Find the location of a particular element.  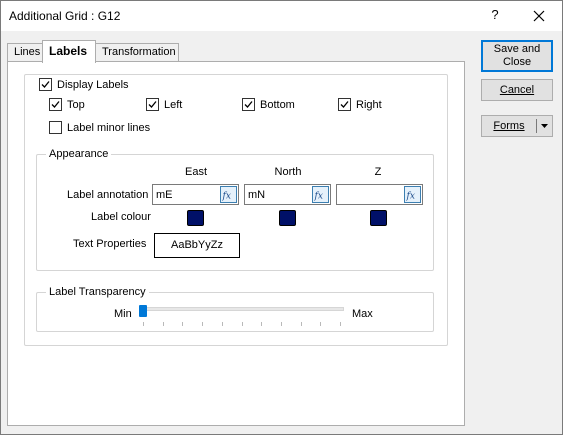

window-title: Additional Grid : G12 is located at coordinates (65, 16).